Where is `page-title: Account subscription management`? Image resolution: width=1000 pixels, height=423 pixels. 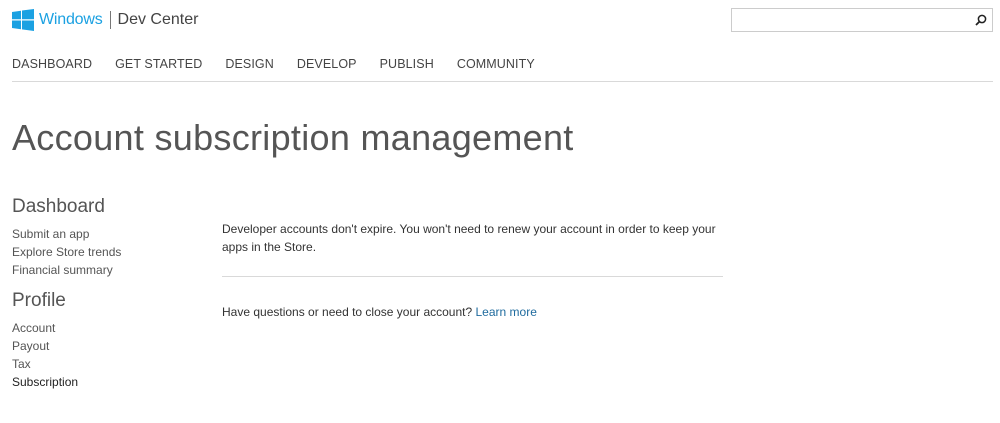
page-title: Account subscription management is located at coordinates (293, 137).